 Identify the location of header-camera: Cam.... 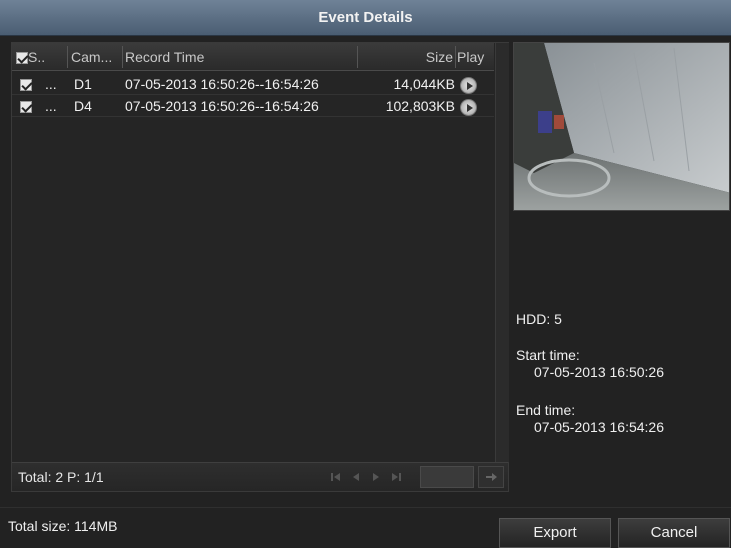
(97, 57).